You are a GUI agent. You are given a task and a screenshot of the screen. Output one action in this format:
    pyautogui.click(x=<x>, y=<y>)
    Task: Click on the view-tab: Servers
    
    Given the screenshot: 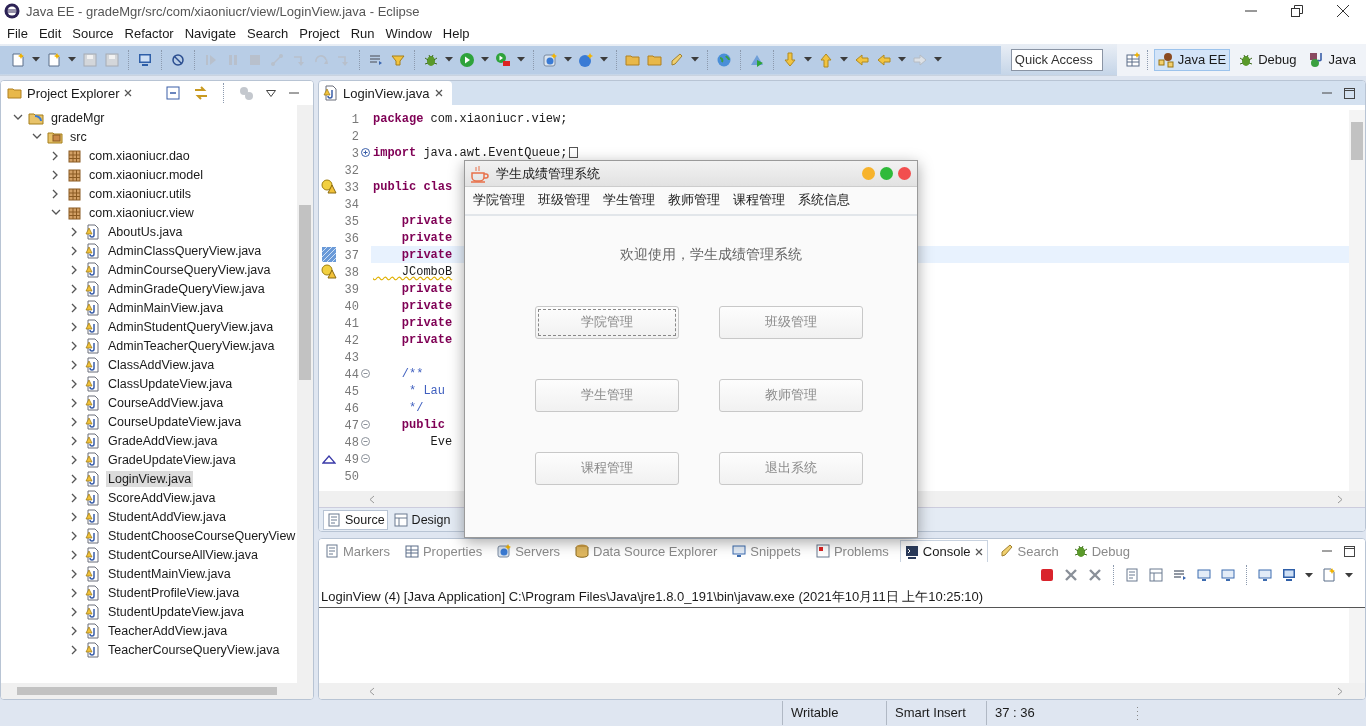 What is the action you would take?
    pyautogui.click(x=528, y=551)
    